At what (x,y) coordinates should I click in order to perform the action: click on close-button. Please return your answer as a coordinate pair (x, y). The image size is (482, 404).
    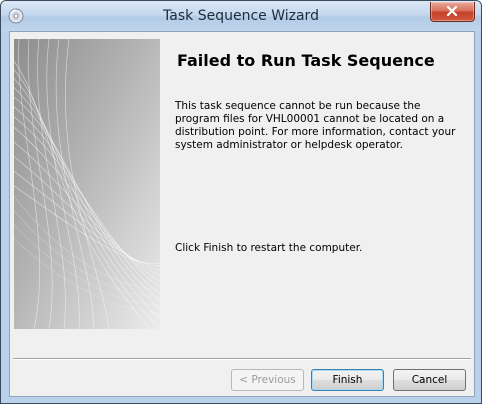
    Looking at the image, I should click on (452, 12).